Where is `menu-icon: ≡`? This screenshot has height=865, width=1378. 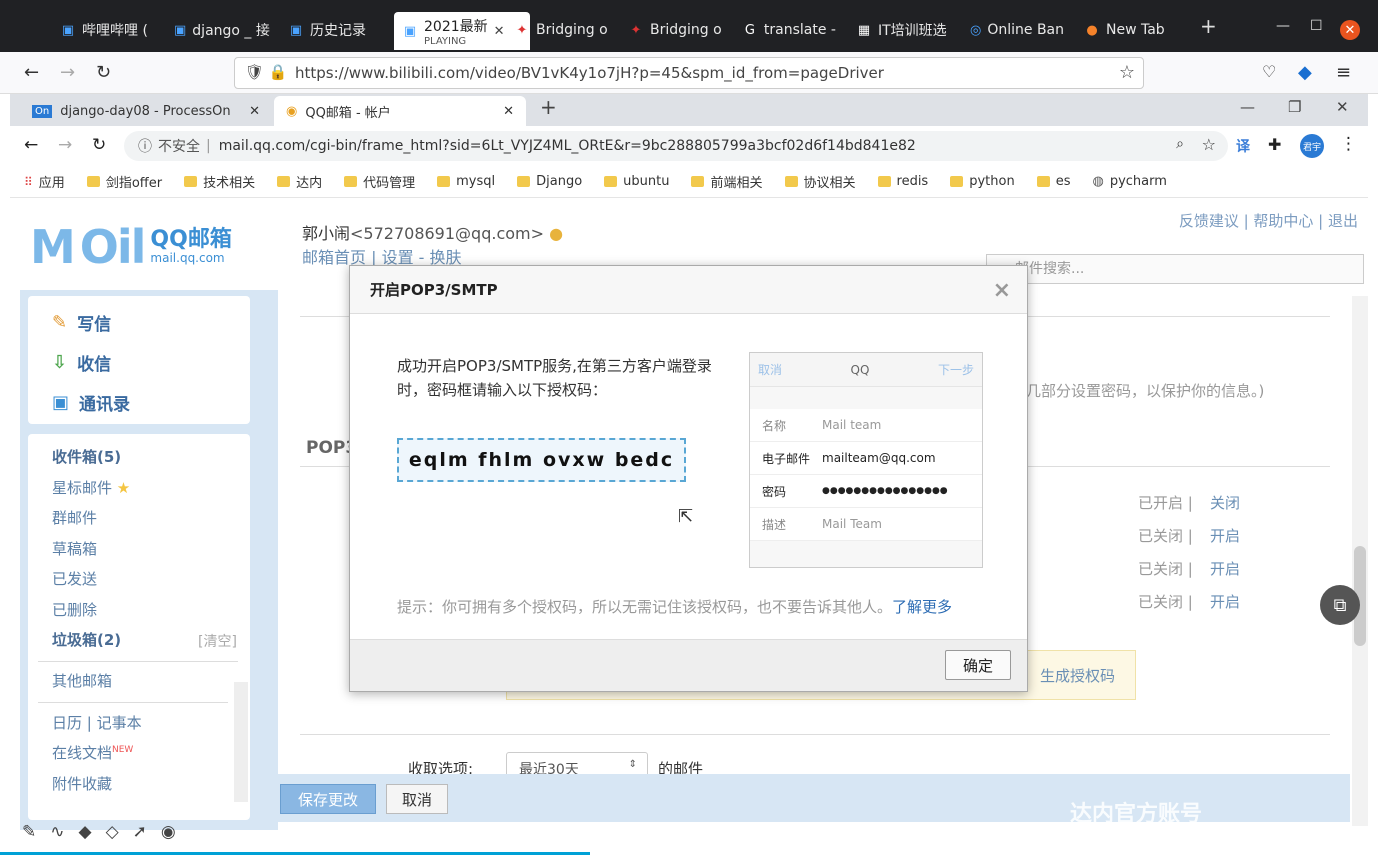
menu-icon: ≡ is located at coordinates (1343, 72).